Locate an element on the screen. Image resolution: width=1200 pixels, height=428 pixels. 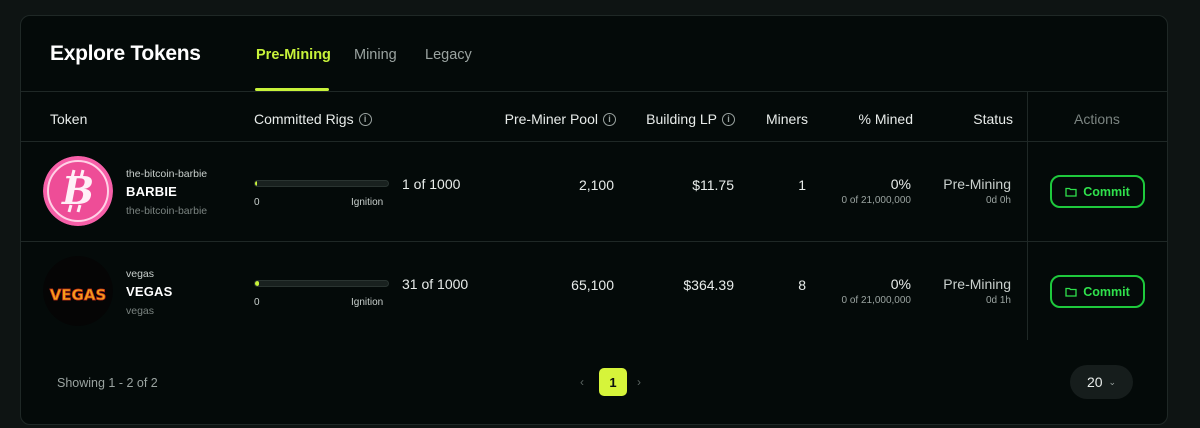
building-lp-value: $364.39 is located at coordinates (708, 285).